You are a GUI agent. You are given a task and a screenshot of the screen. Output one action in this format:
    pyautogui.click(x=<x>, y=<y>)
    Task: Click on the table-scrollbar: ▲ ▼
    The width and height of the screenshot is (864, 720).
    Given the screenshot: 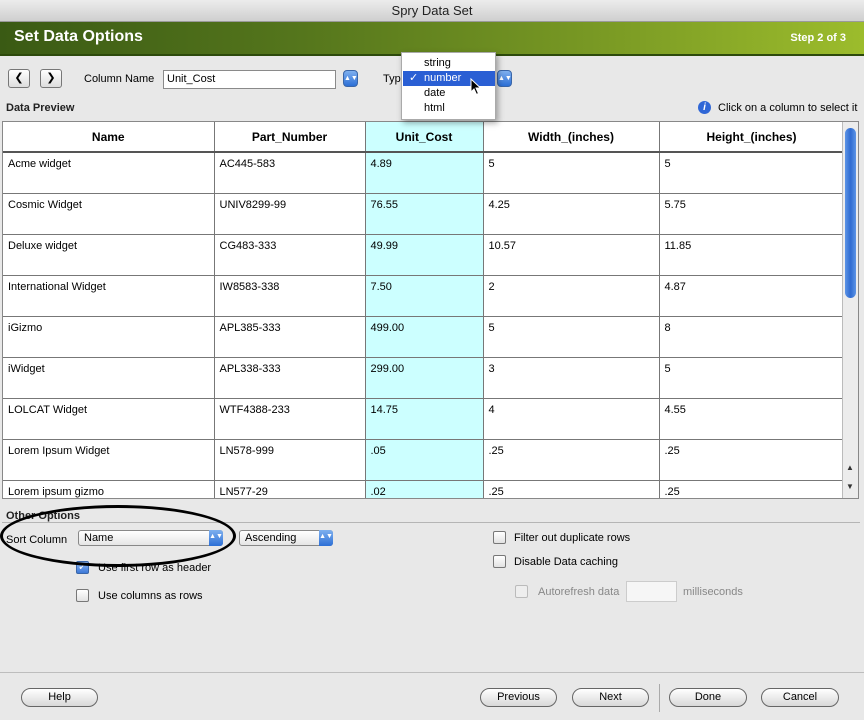 What is the action you would take?
    pyautogui.click(x=850, y=310)
    